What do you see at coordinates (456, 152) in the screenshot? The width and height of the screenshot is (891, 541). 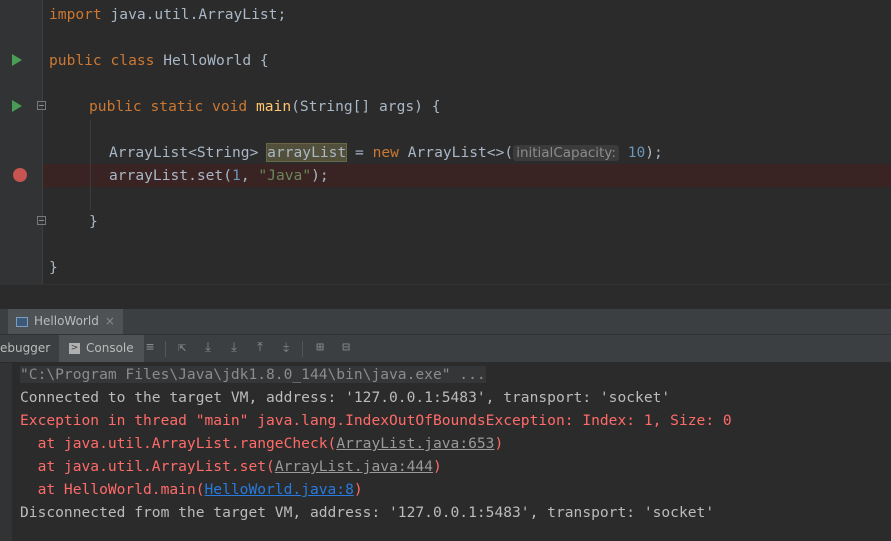 I see `constructor-call: ArrayList<>(` at bounding box center [456, 152].